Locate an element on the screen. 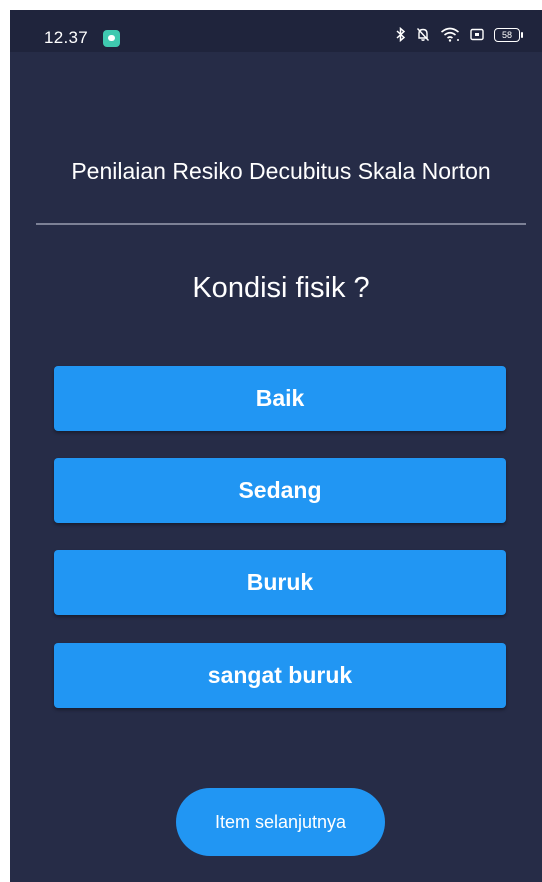 The image size is (542, 882). answer-button-sedang: Sedang is located at coordinates (280, 490).